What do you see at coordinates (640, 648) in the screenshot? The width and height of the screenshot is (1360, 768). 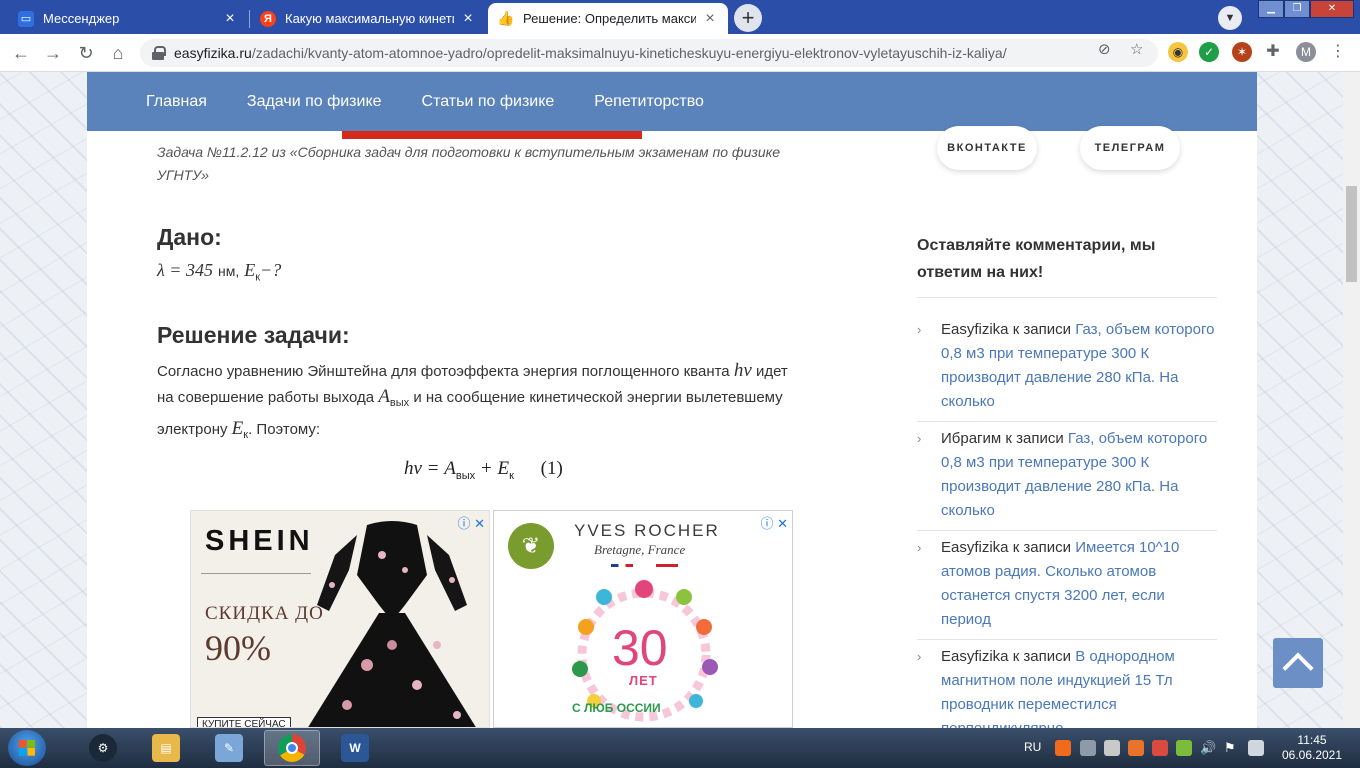 I see `ad-anniversary-number: 30` at bounding box center [640, 648].